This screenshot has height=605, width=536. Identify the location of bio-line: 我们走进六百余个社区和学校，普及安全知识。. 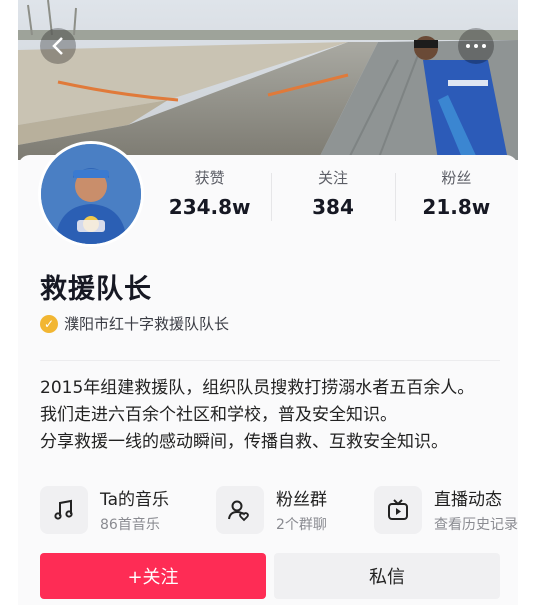
(218, 415).